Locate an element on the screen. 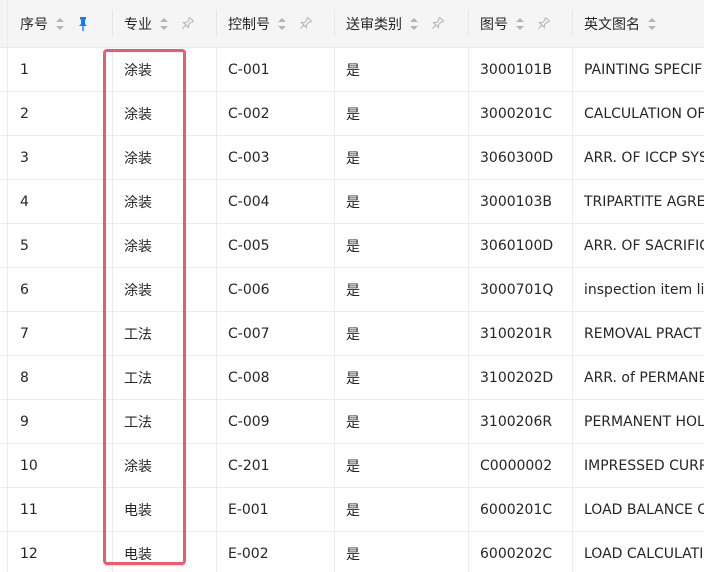  cell-drawing-no: 3000101B is located at coordinates (516, 70).